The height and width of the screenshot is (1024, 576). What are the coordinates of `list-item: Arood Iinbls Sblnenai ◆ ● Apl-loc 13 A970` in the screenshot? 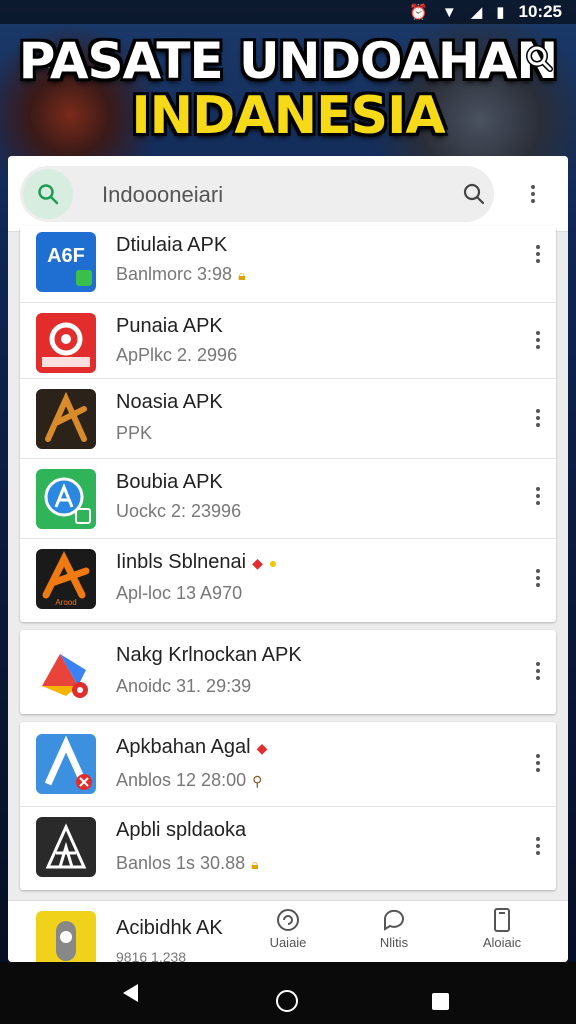 It's located at (288, 578).